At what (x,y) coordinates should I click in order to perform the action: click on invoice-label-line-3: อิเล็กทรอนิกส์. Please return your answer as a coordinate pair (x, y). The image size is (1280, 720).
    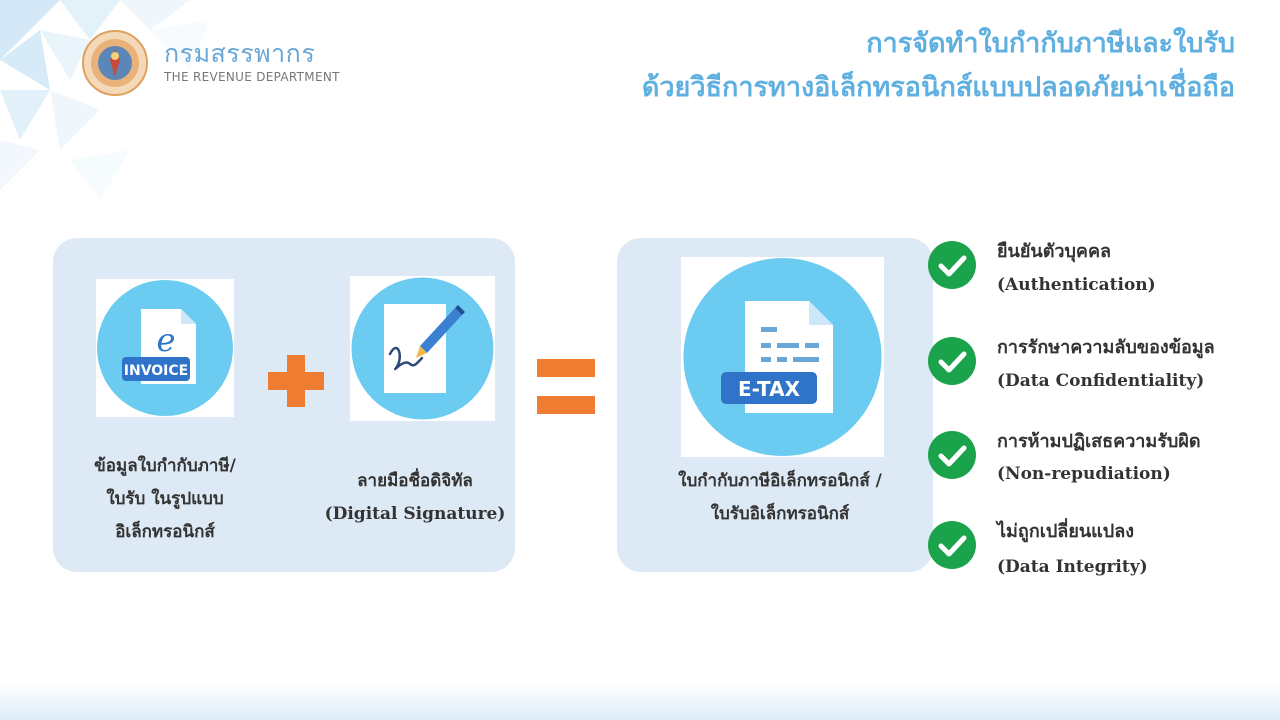
    Looking at the image, I should click on (165, 532).